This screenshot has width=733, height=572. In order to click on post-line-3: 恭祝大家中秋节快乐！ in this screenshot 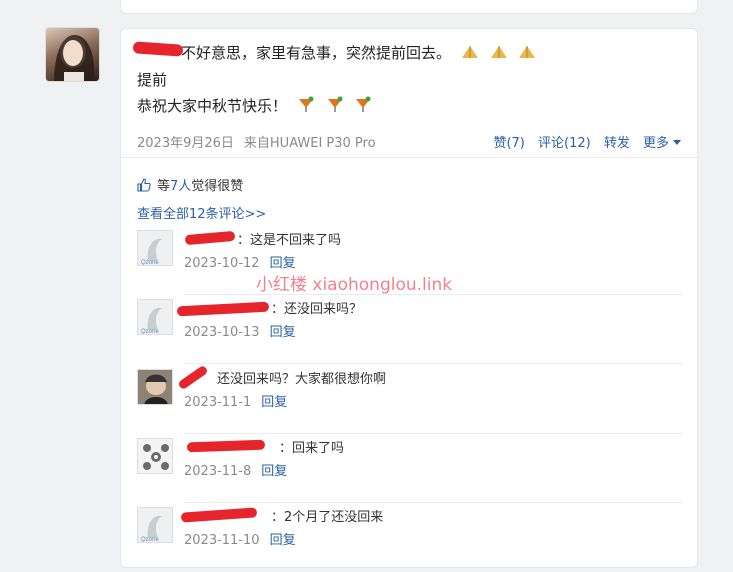, I will do `click(255, 105)`.